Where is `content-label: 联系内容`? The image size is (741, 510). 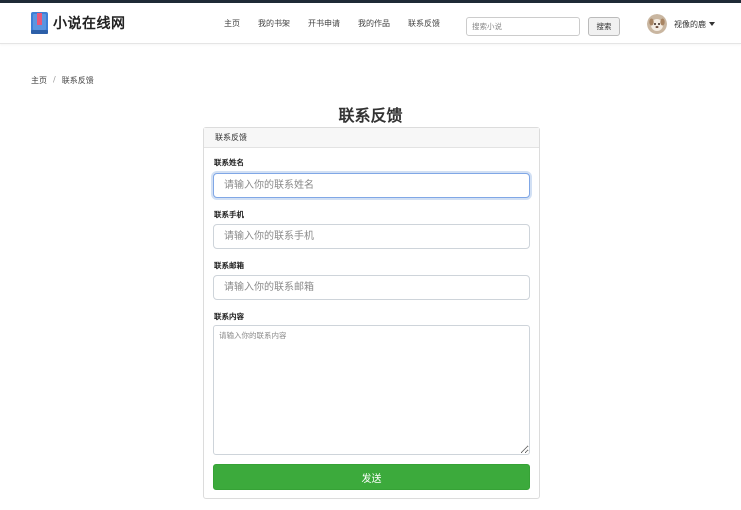 content-label: 联系内容 is located at coordinates (229, 316).